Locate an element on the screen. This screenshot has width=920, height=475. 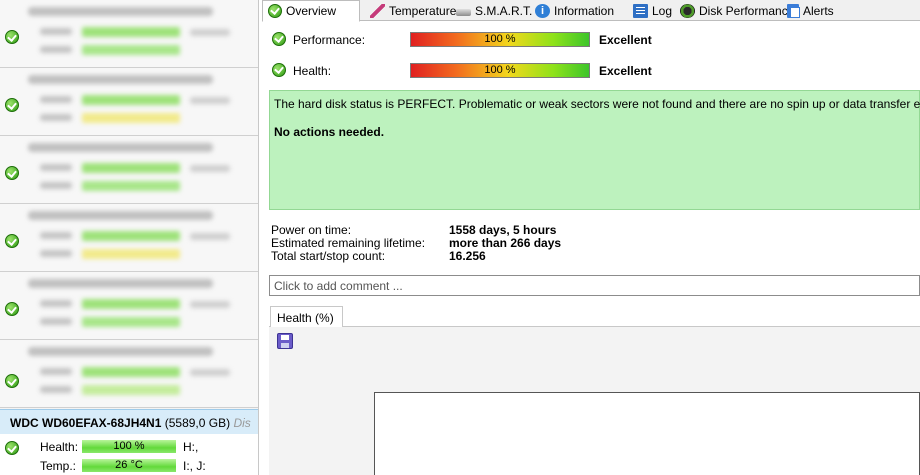
mini-health-row: Health: 100 % H:, is located at coordinates (129, 446).